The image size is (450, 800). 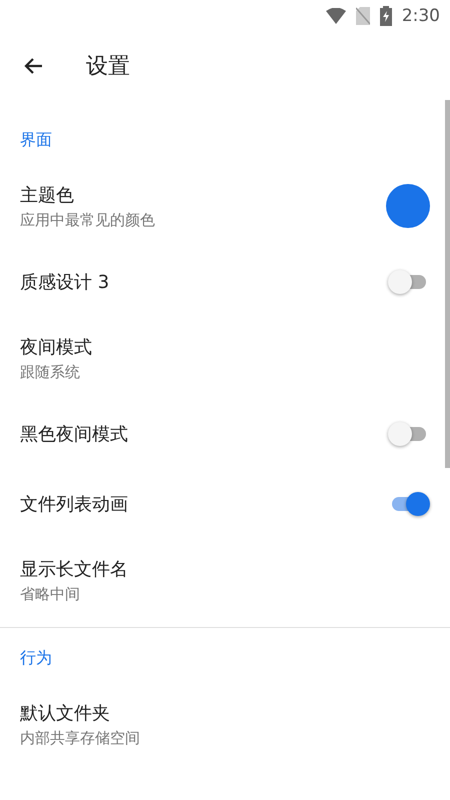 What do you see at coordinates (421, 16) in the screenshot?
I see `status-time: 2:30` at bounding box center [421, 16].